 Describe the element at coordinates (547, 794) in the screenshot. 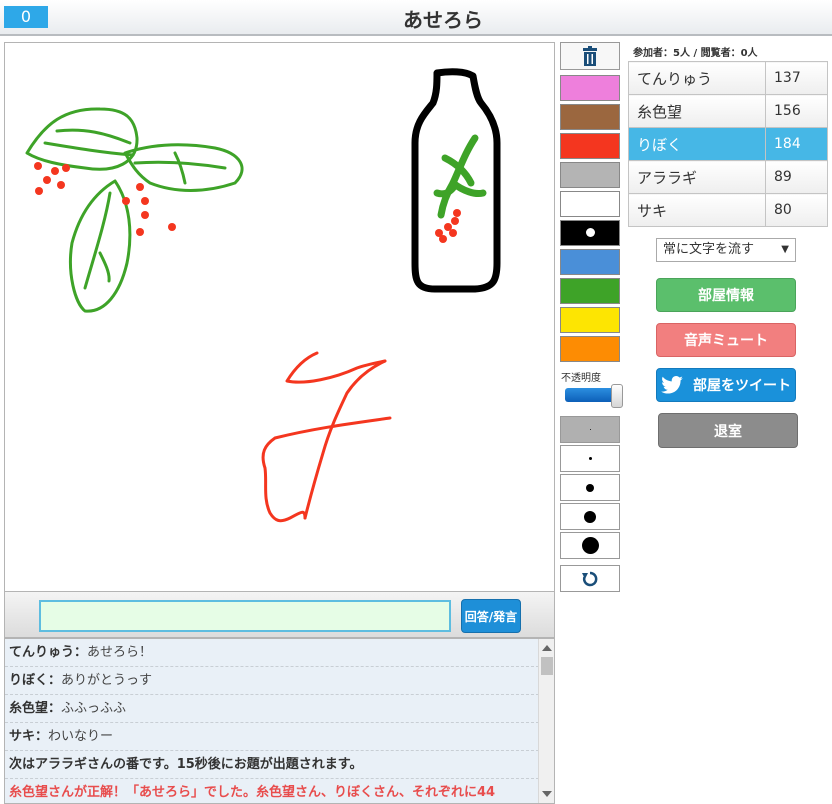

I see `scroll-down-icon` at that location.